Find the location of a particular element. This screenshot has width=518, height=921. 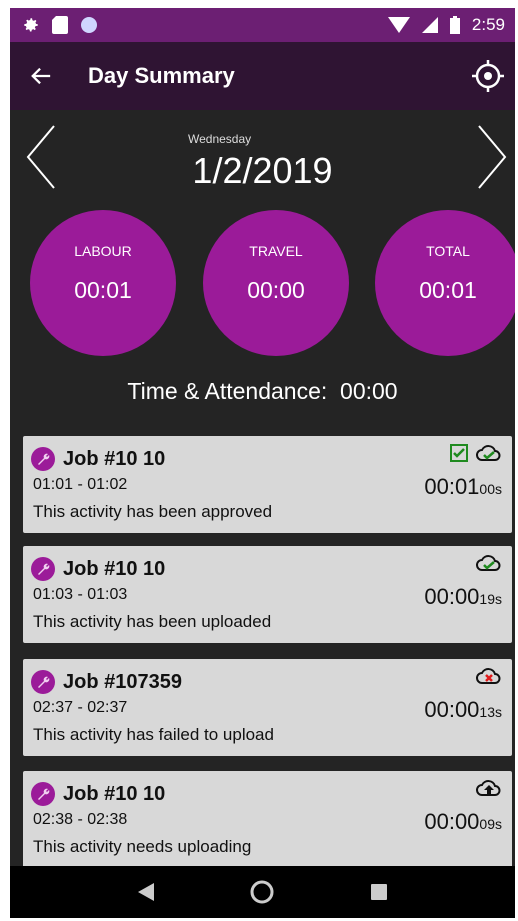

activity-duration: 00:0100s is located at coordinates (463, 487).